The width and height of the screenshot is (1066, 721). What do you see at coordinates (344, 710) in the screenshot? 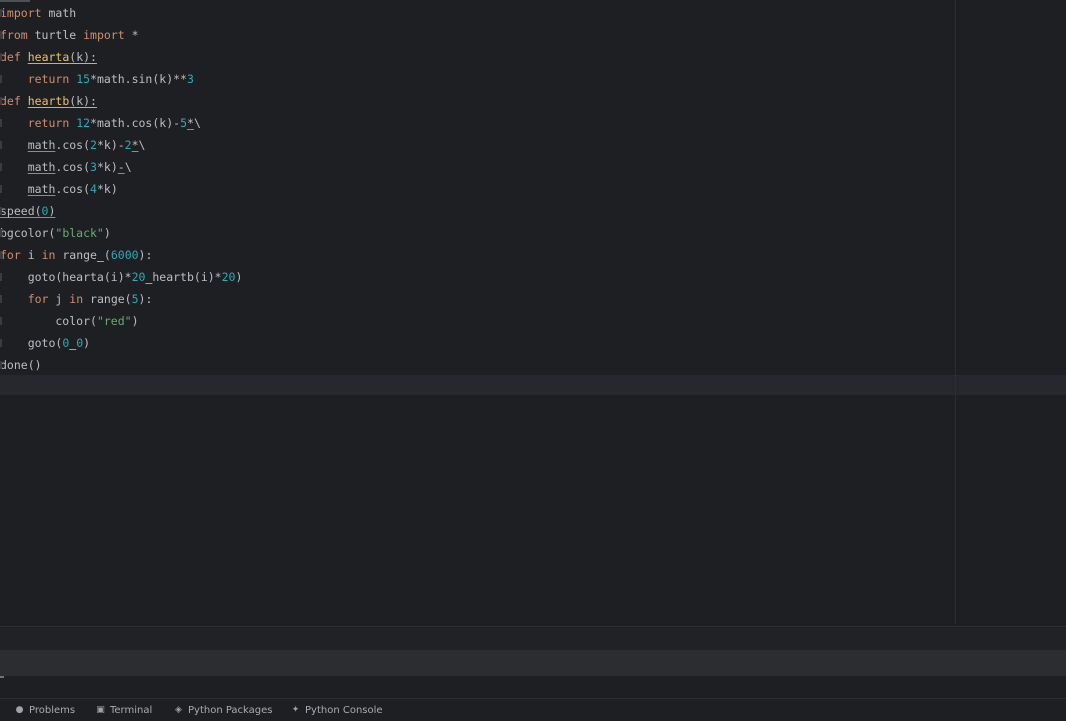
I see `tab-python-console-label: Python Console` at bounding box center [344, 710].